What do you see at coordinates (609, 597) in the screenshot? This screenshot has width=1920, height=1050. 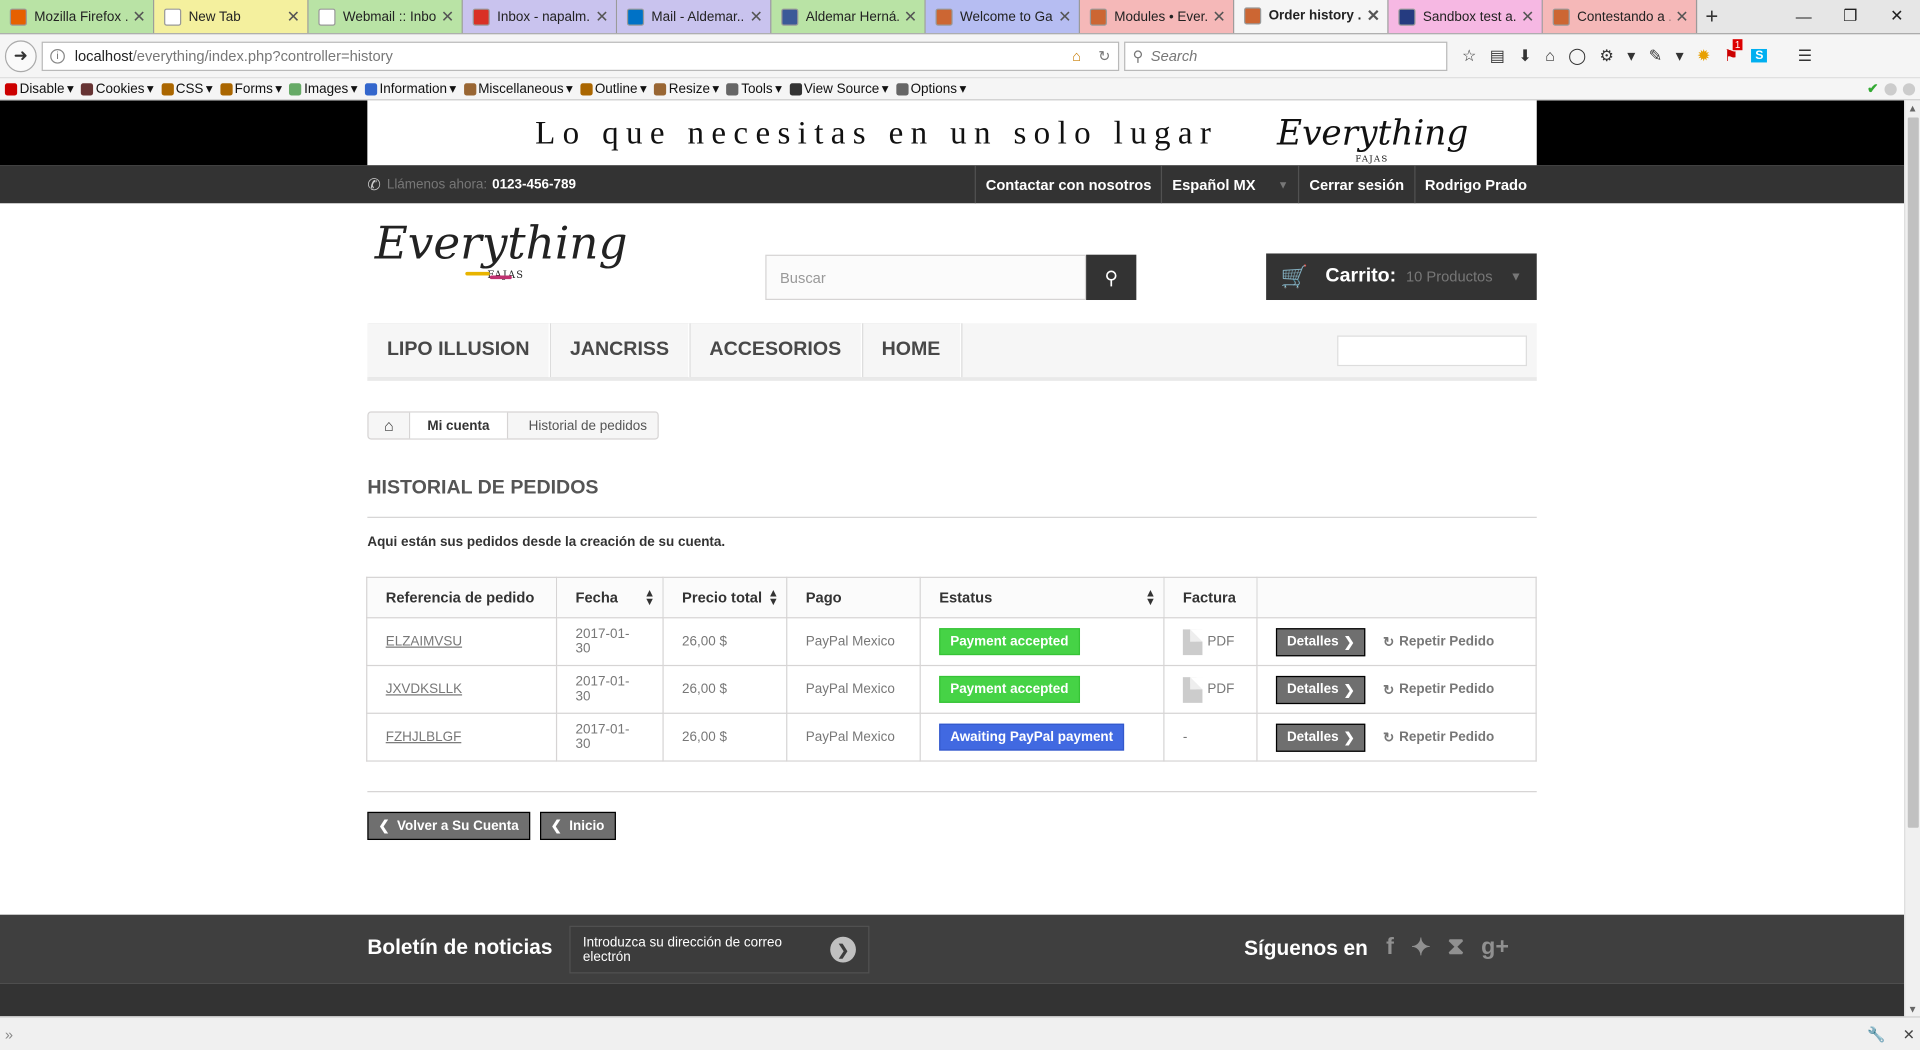 I see `col-date: Fecha ▲ ▼` at bounding box center [609, 597].